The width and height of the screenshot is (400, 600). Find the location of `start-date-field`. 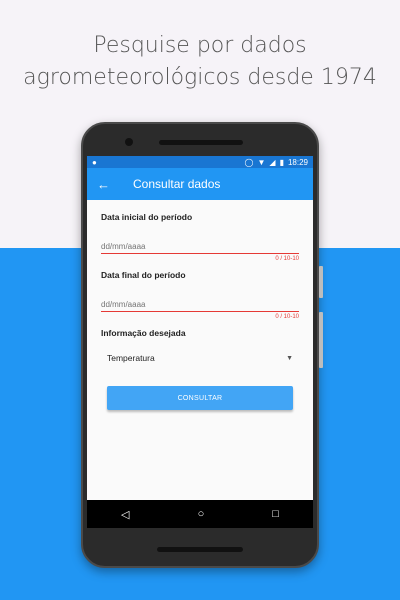

start-date-field is located at coordinates (200, 245).